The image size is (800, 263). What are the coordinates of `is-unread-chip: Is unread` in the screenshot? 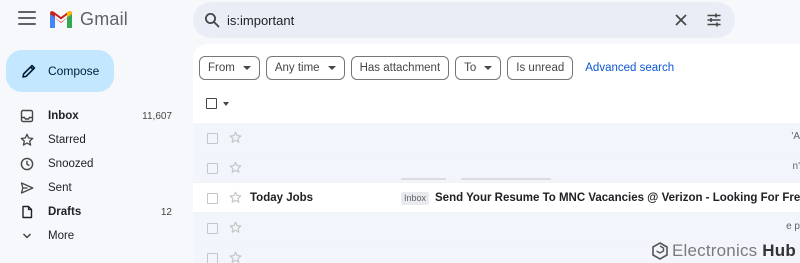 It's located at (540, 68).